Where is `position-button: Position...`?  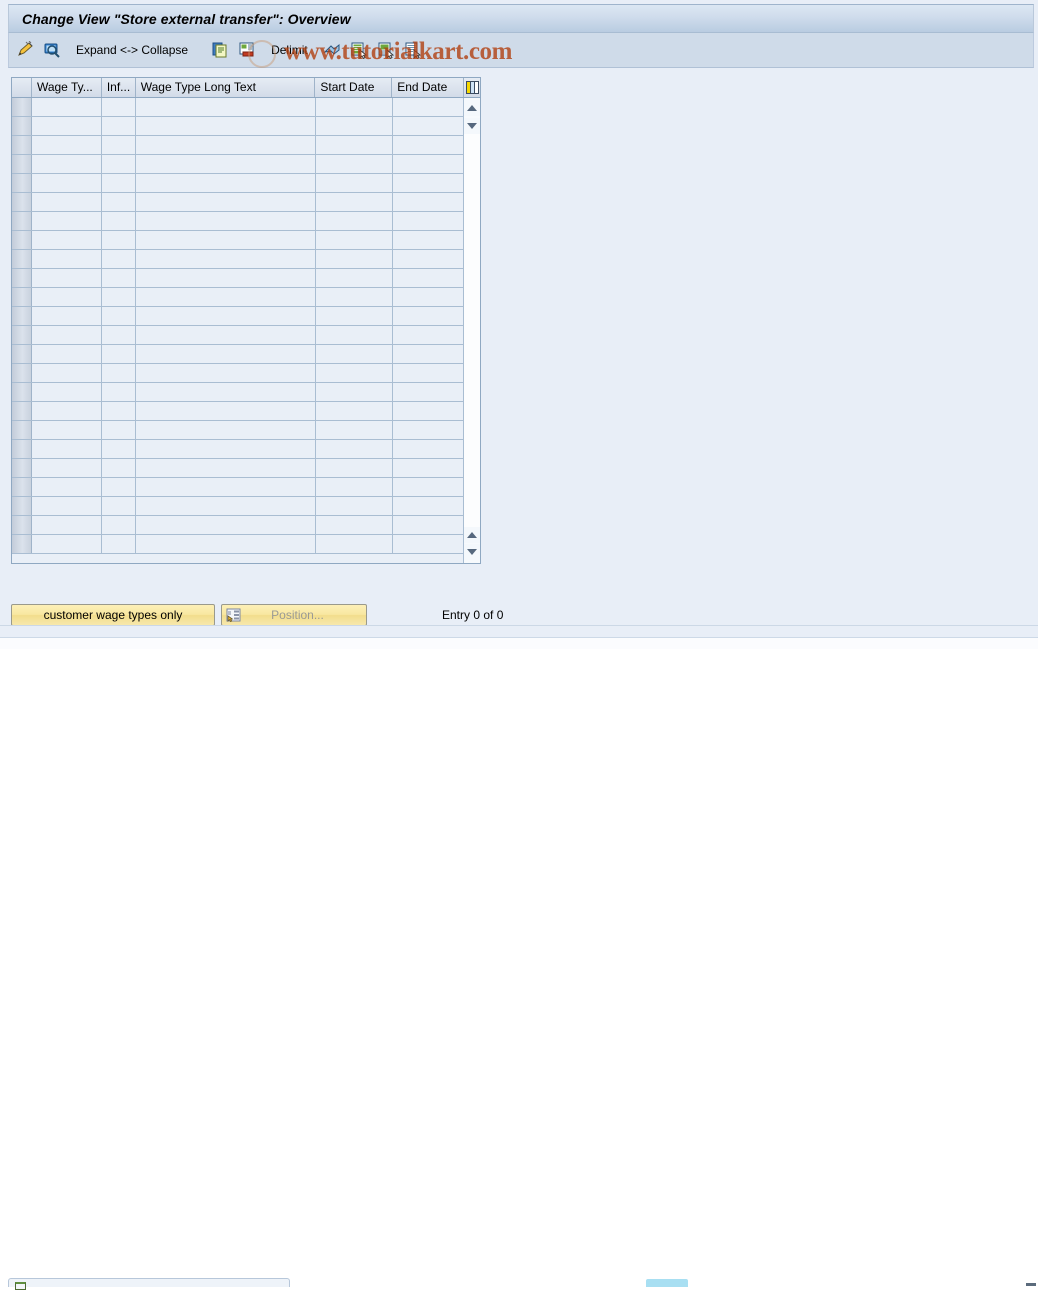 position-button: Position... is located at coordinates (294, 615).